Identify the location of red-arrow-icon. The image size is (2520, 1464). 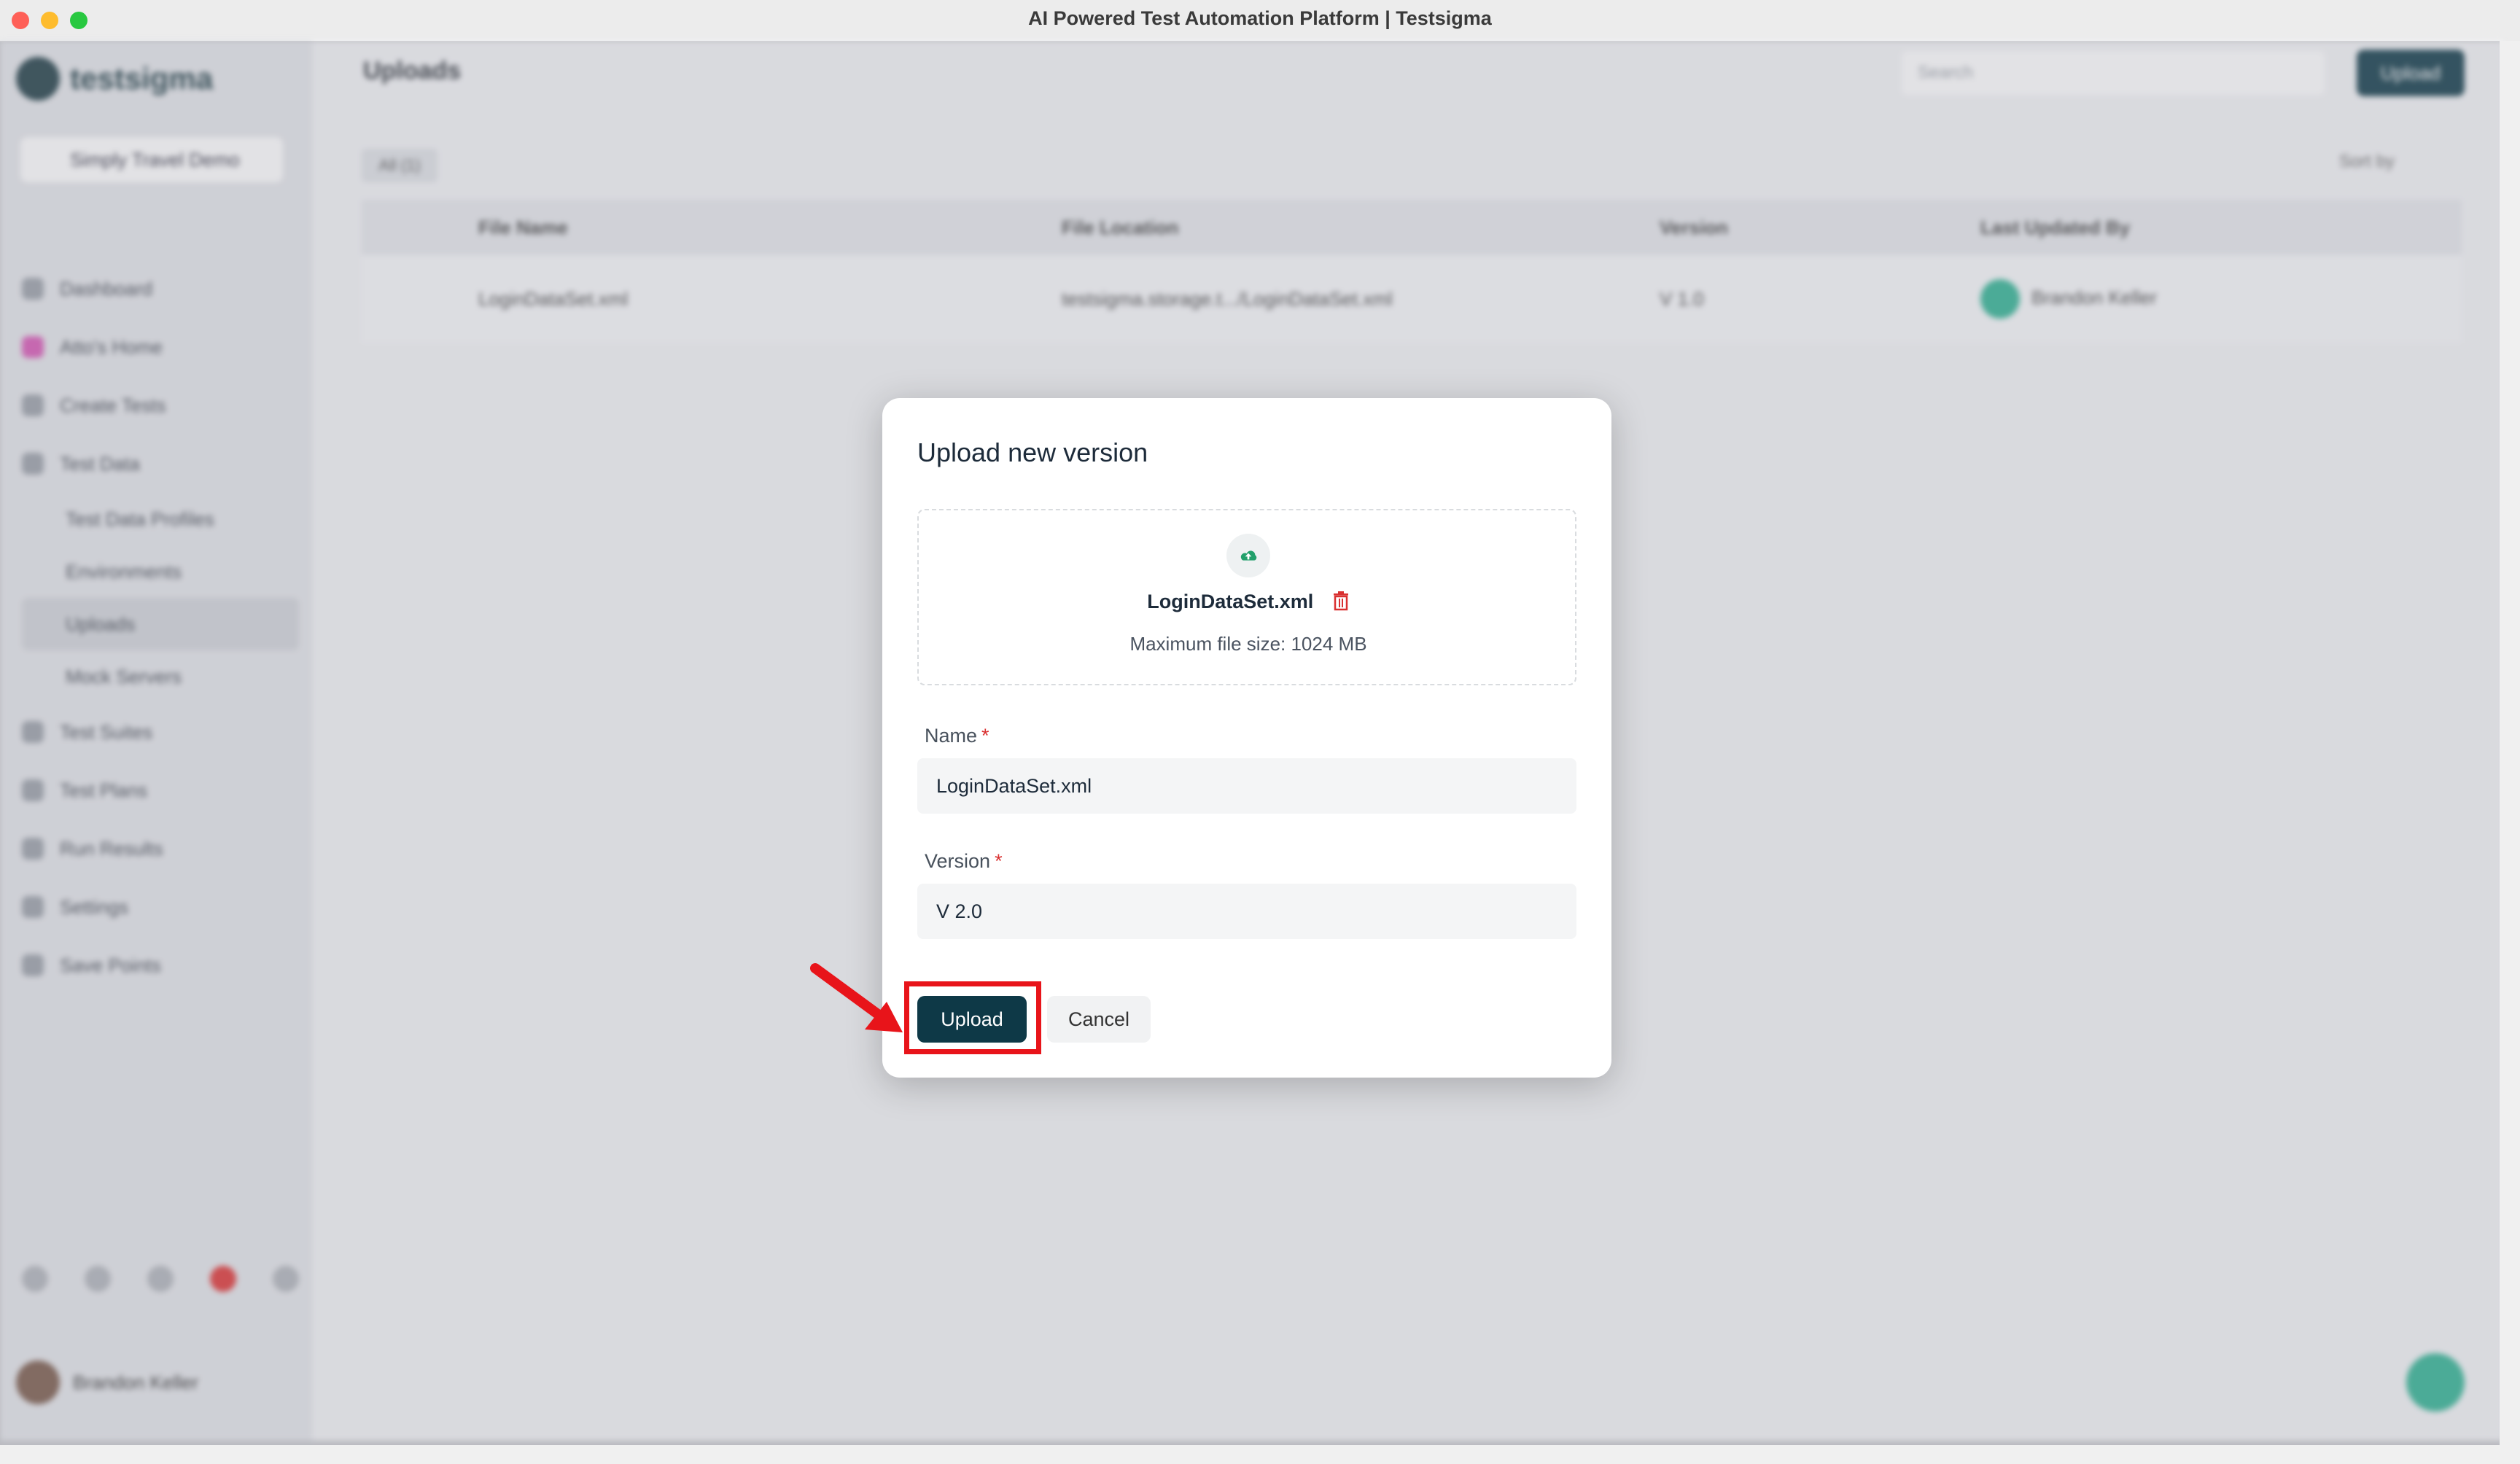
(856, 997).